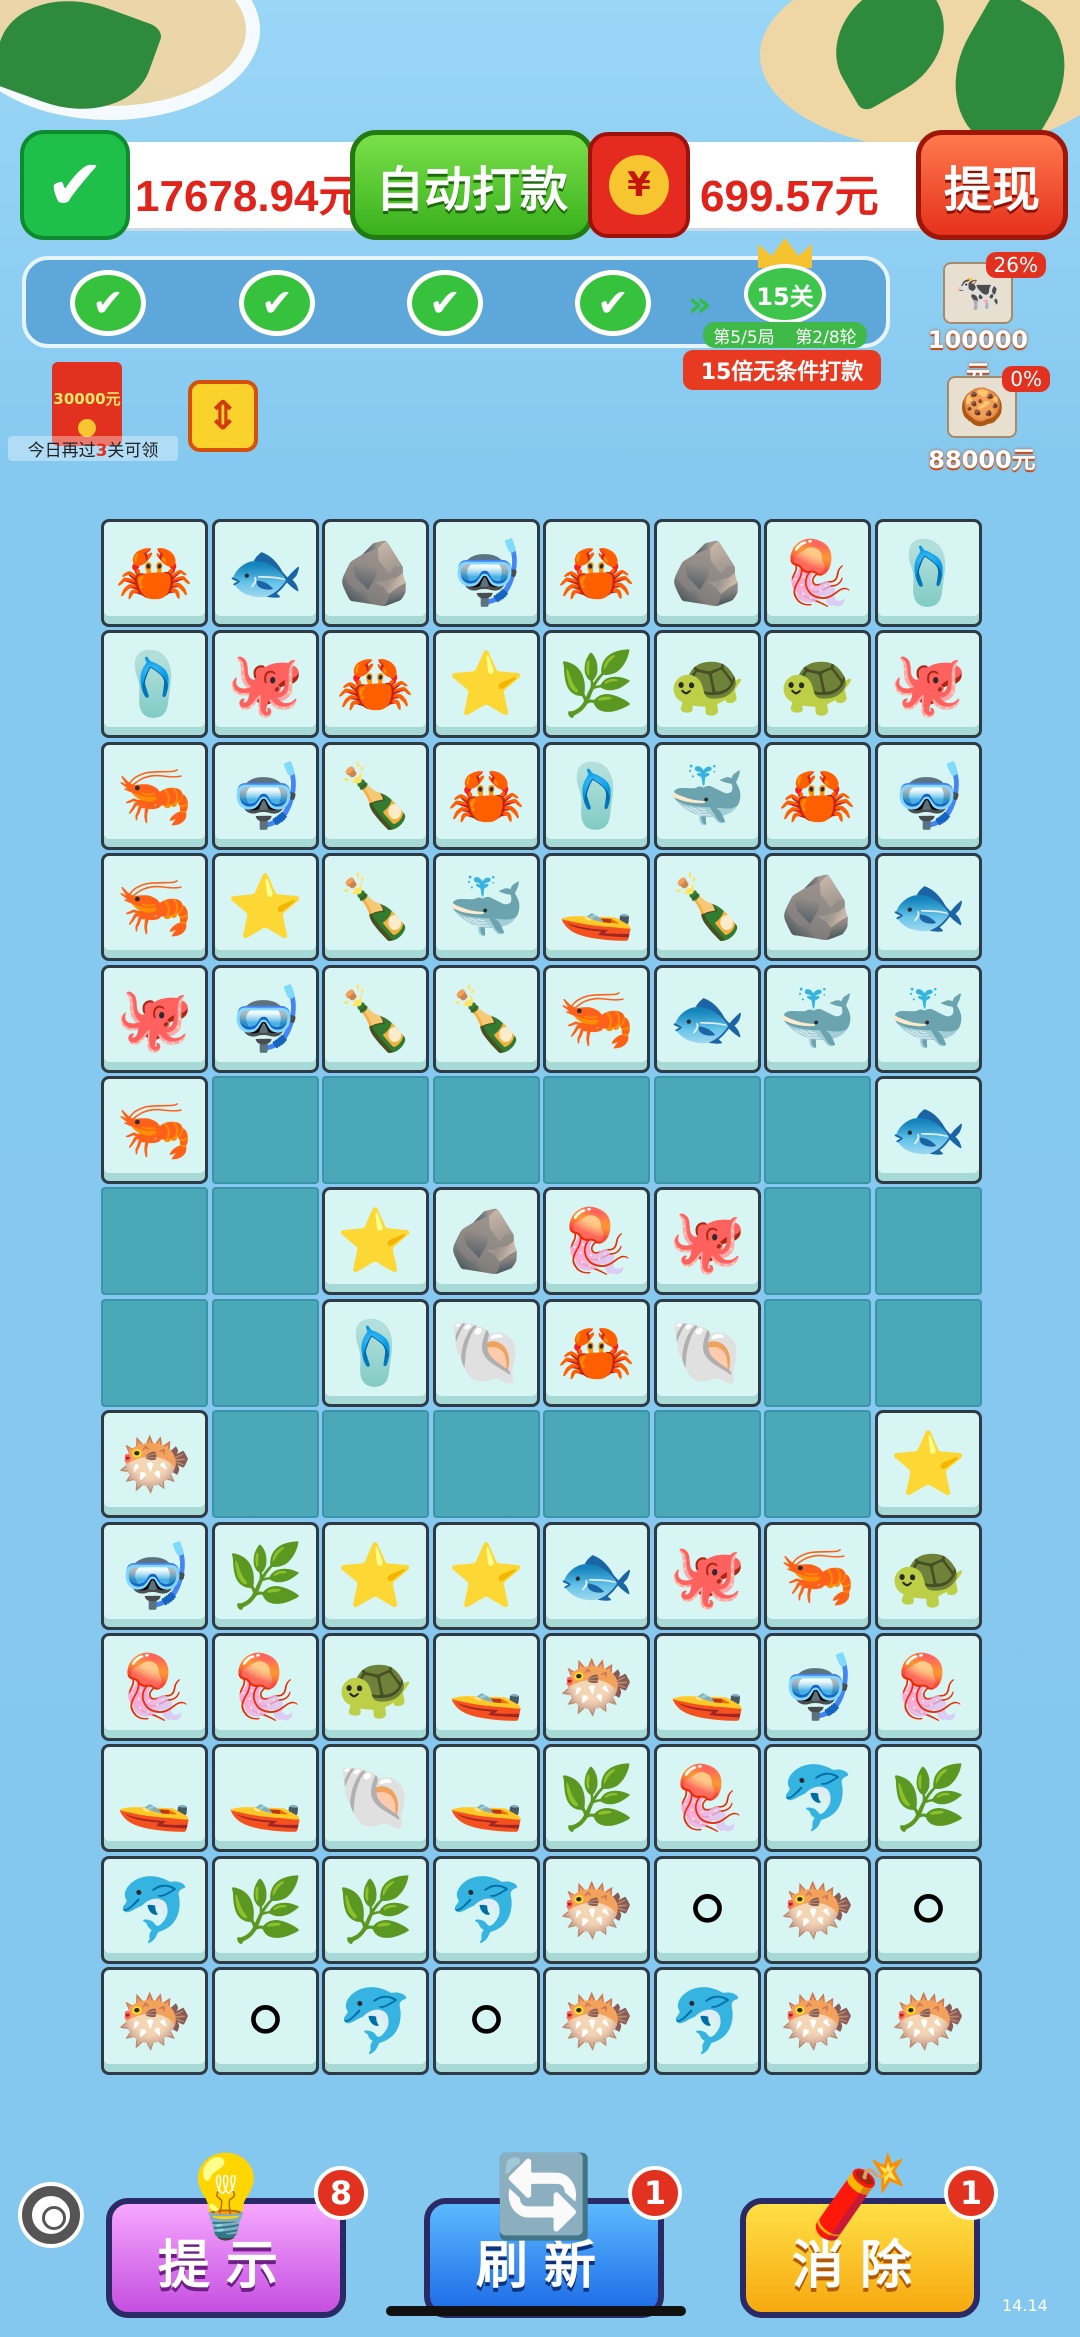 The width and height of the screenshot is (1080, 2337). Describe the element at coordinates (544, 2196) in the screenshot. I see `refresh-arrows-icon: 🔄` at that location.